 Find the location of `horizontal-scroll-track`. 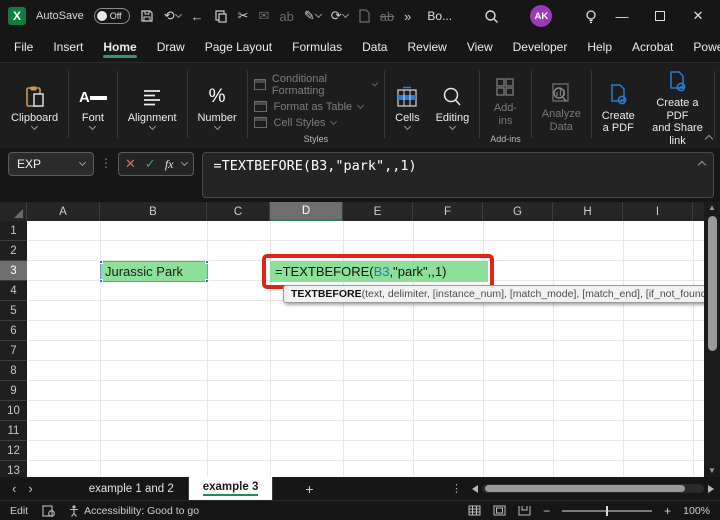

horizontal-scroll-track is located at coordinates (593, 488).